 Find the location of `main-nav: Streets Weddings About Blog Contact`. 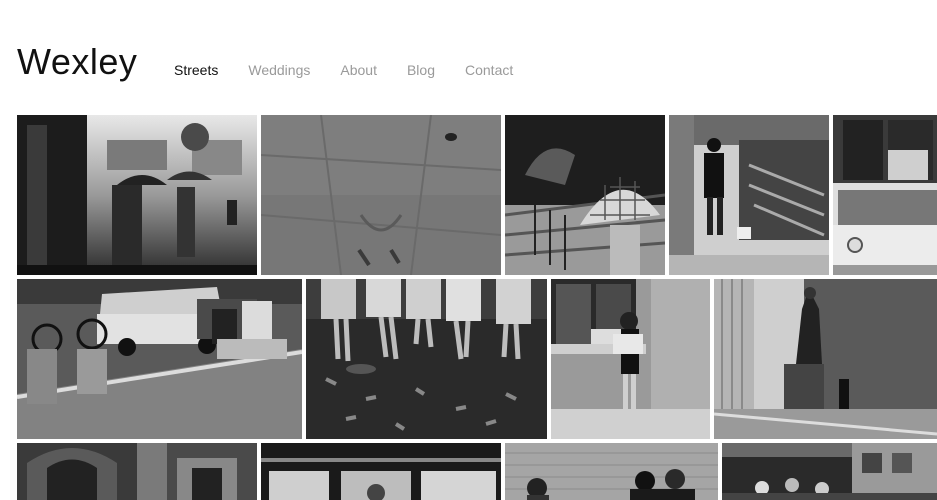

main-nav: Streets Weddings About Blog Contact is located at coordinates (343, 70).